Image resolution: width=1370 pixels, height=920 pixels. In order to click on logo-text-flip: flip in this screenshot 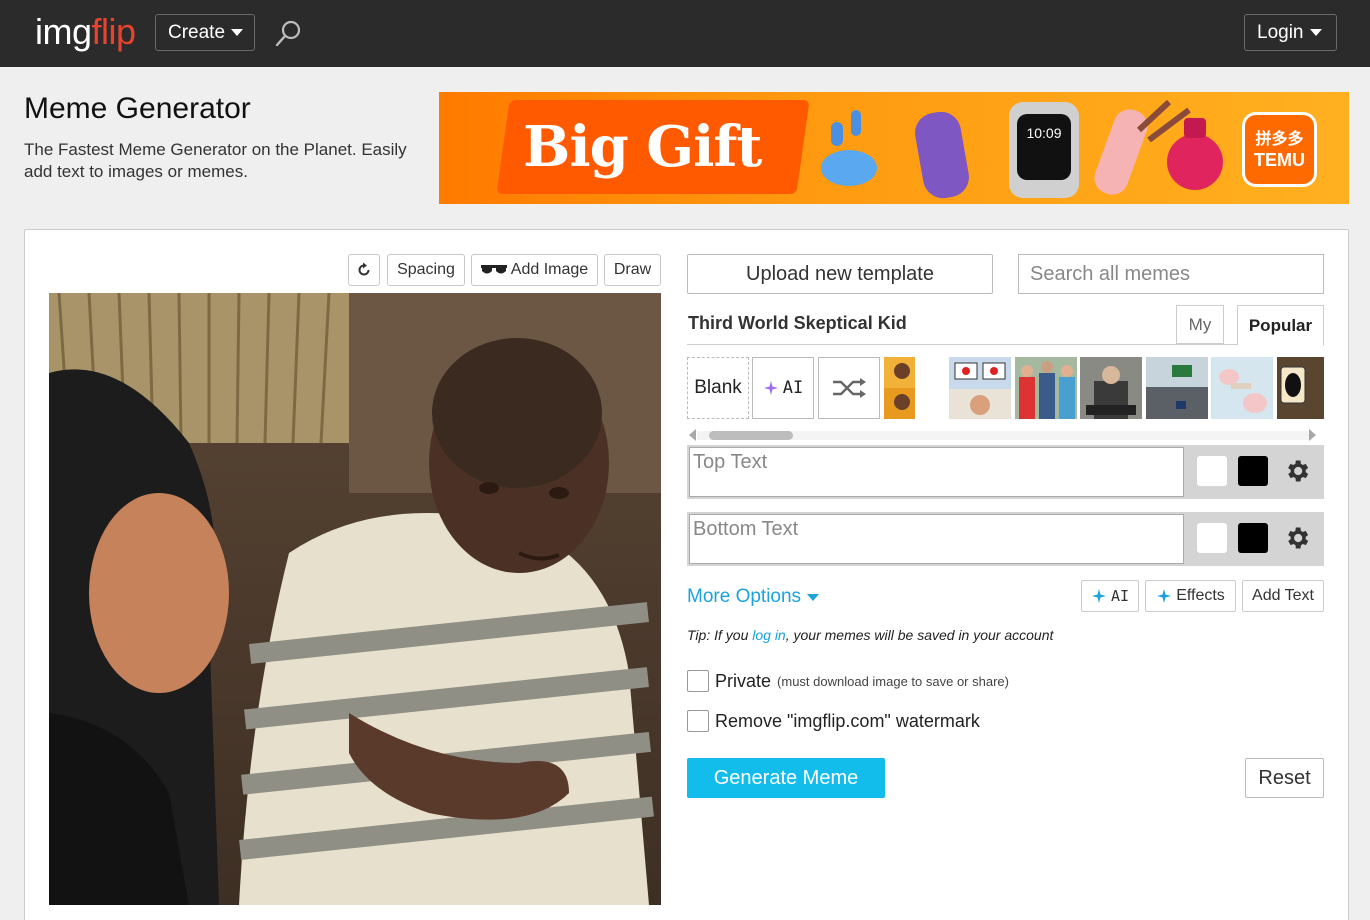, I will do `click(114, 31)`.